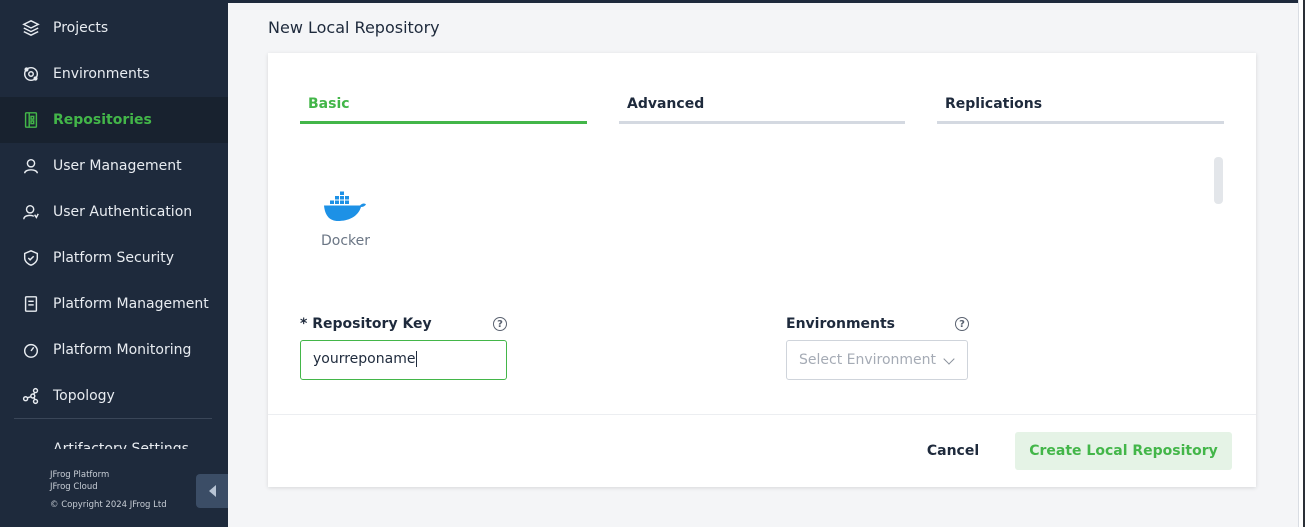  I want to click on user-auth-icon, so click(31, 212).